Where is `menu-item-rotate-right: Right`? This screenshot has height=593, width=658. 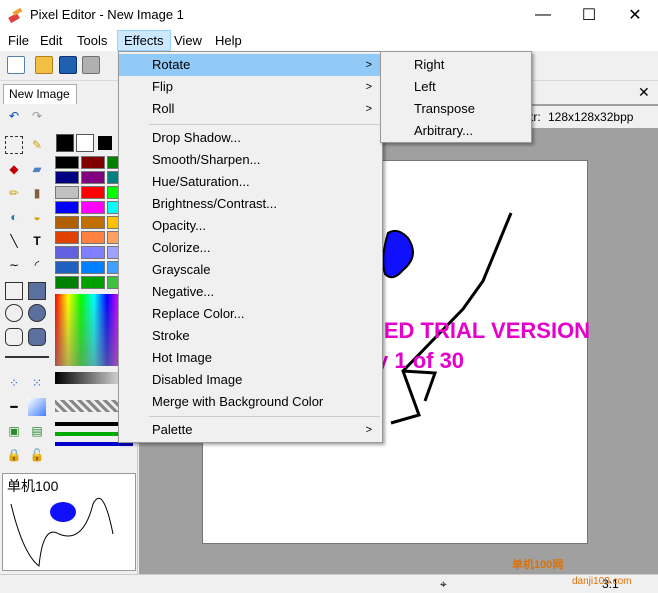
menu-item-rotate-right: Right is located at coordinates (456, 65).